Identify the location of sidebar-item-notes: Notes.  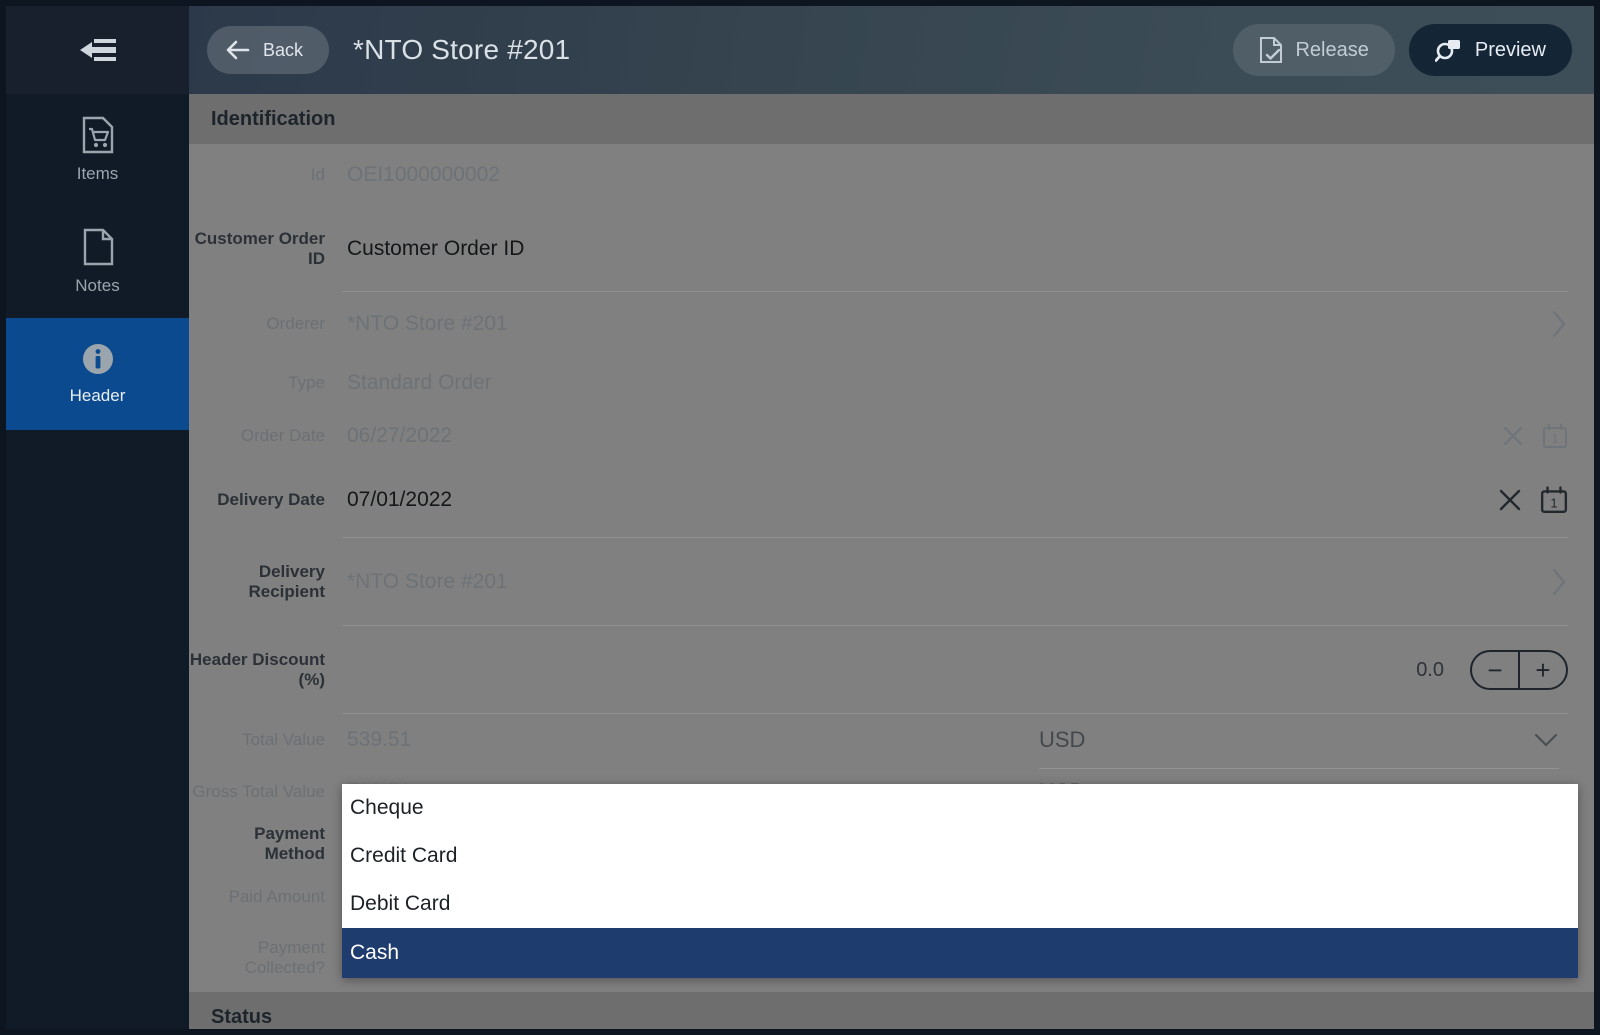
(97, 262).